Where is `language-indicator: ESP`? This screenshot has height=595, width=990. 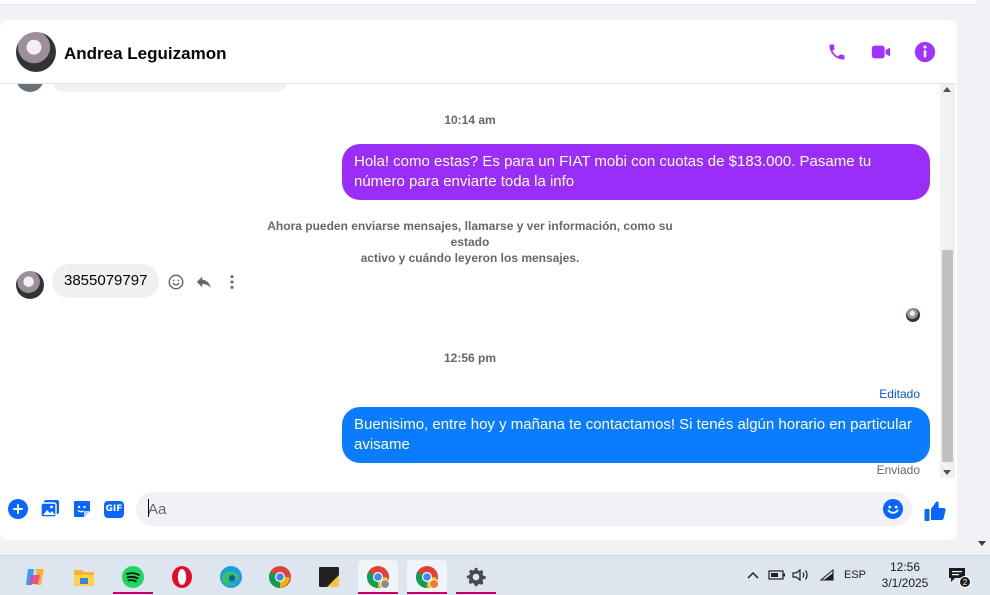
language-indicator: ESP is located at coordinates (855, 575).